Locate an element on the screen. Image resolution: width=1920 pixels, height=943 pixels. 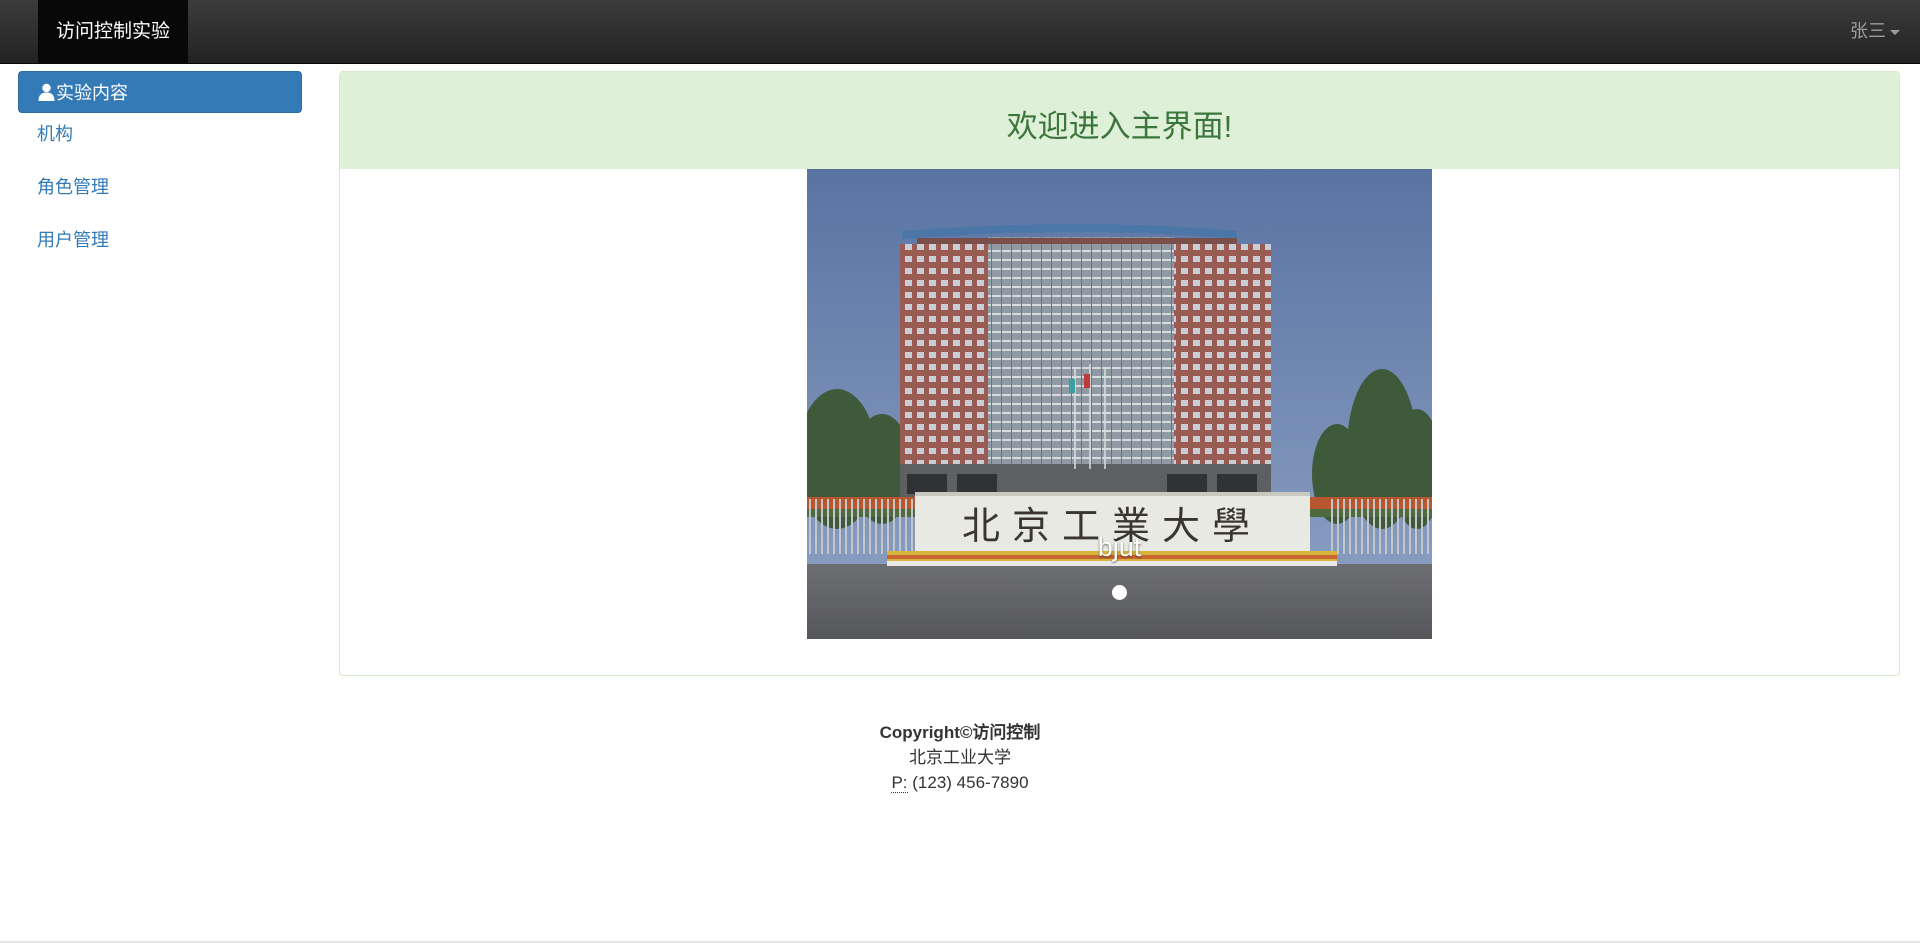
sidebar-item-organization: 机构 is located at coordinates (160, 134).